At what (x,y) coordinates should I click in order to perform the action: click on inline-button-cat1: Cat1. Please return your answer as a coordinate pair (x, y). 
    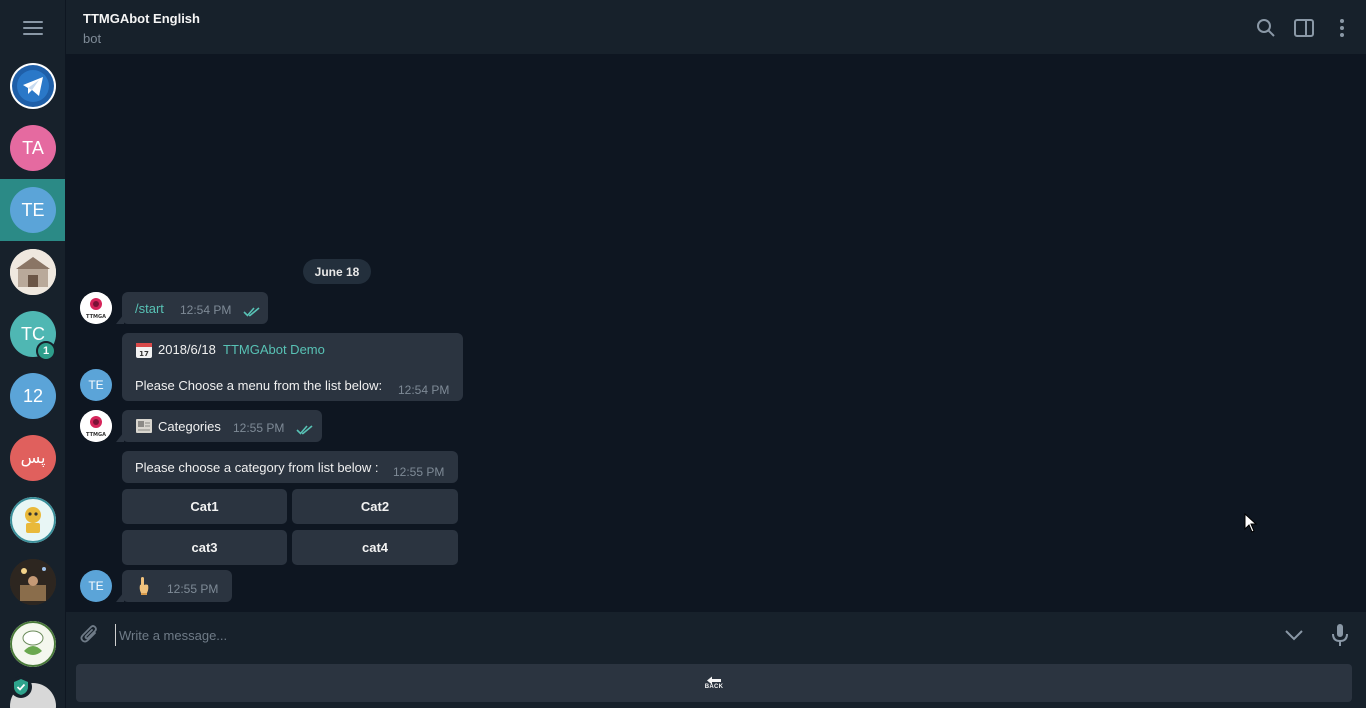
    Looking at the image, I should click on (204, 506).